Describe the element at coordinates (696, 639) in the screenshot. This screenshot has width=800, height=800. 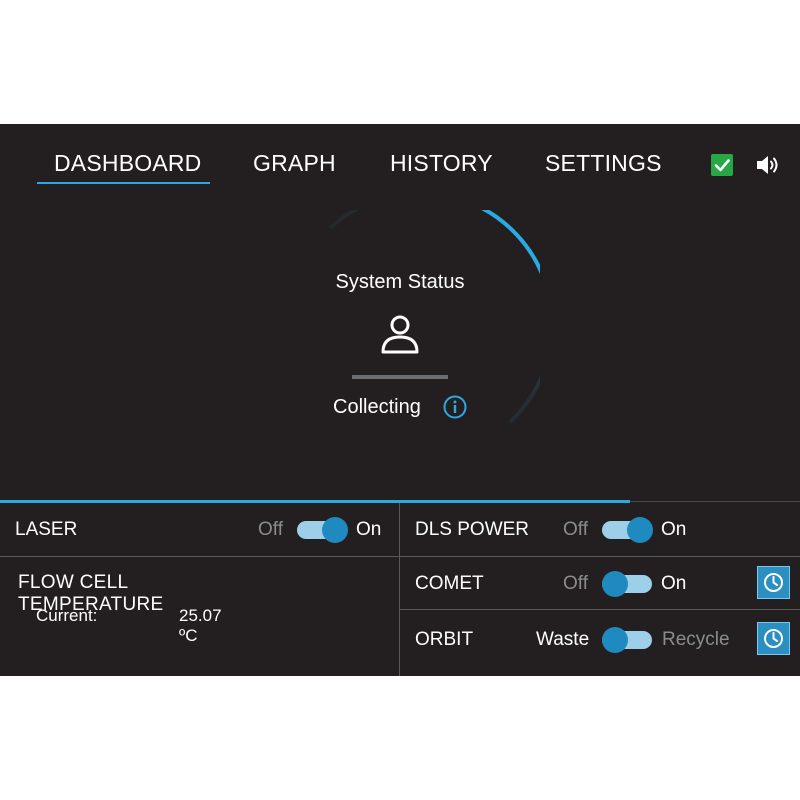
I see `orbit-recycle-label: Recycle` at that location.